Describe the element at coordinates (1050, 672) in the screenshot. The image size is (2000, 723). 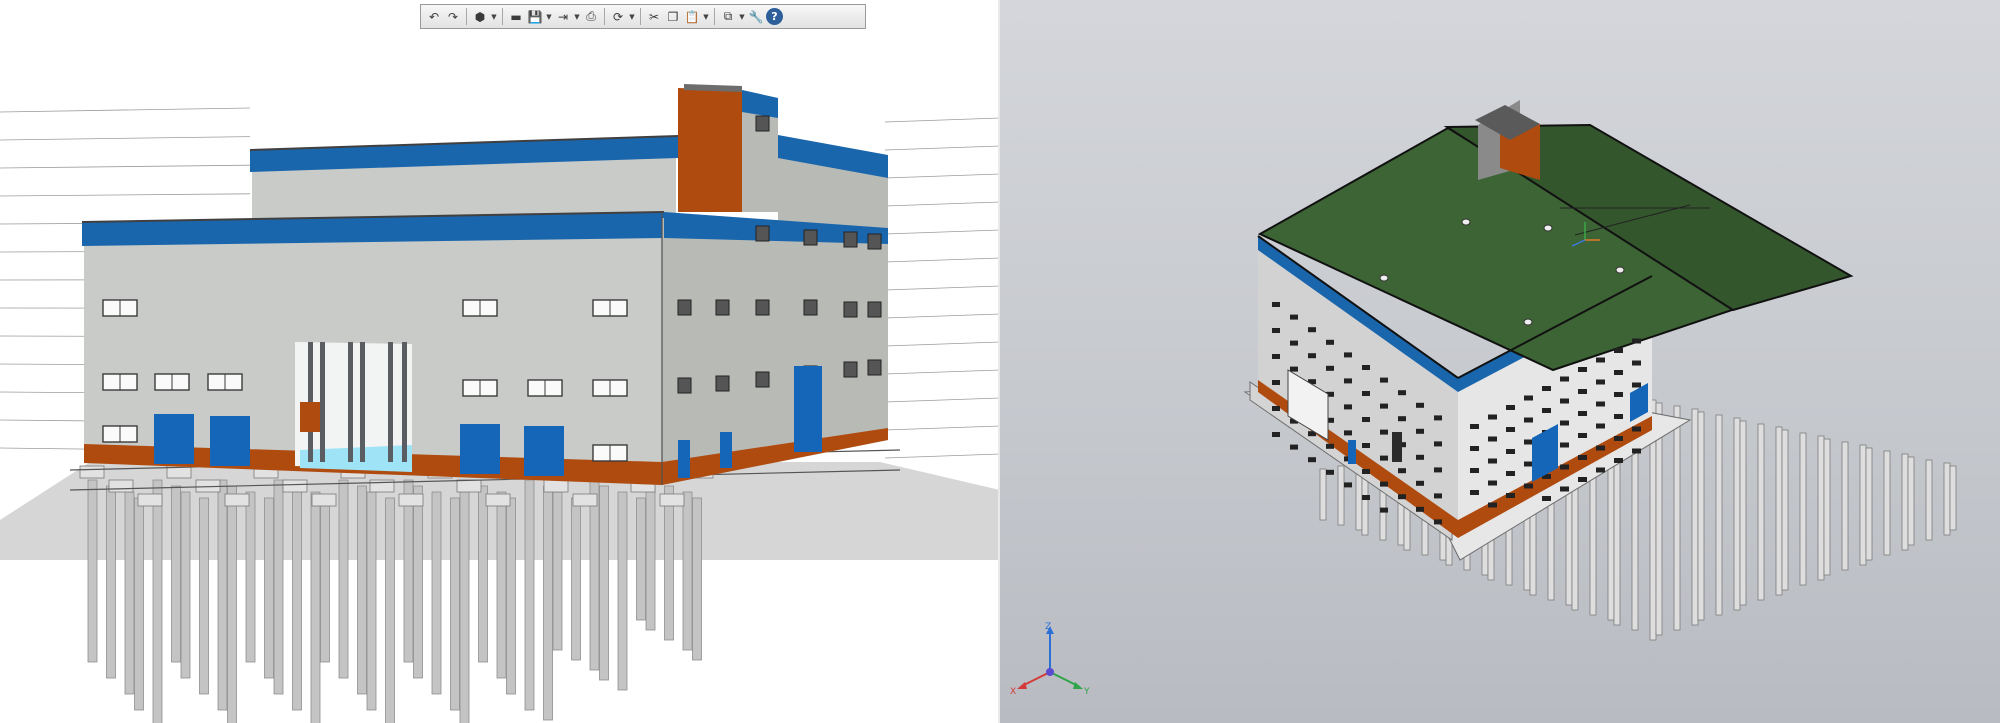
I see `triad-origin` at that location.